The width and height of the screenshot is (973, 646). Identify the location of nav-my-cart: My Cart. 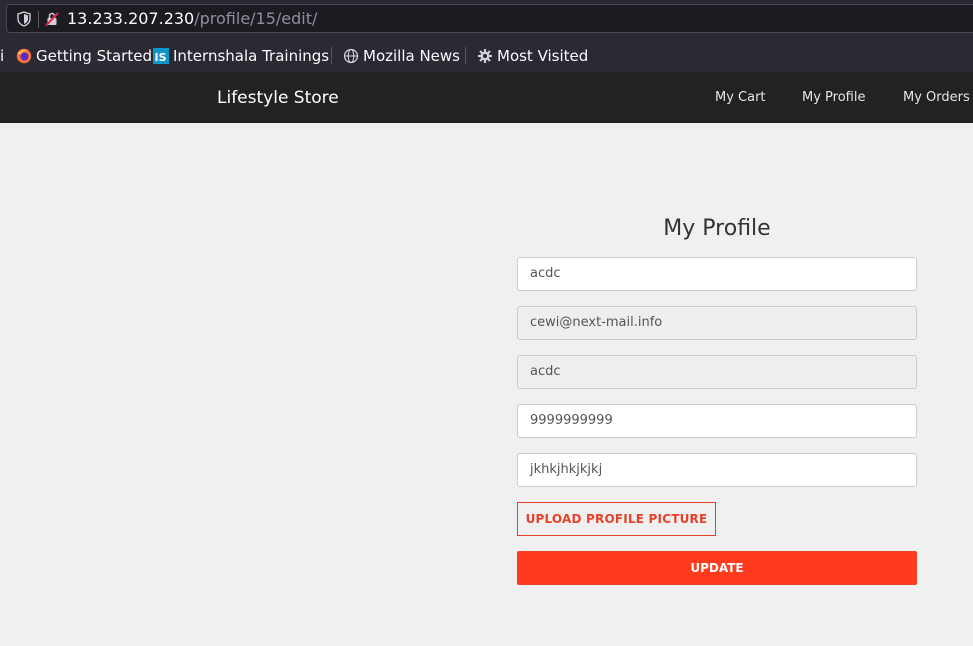
(740, 97).